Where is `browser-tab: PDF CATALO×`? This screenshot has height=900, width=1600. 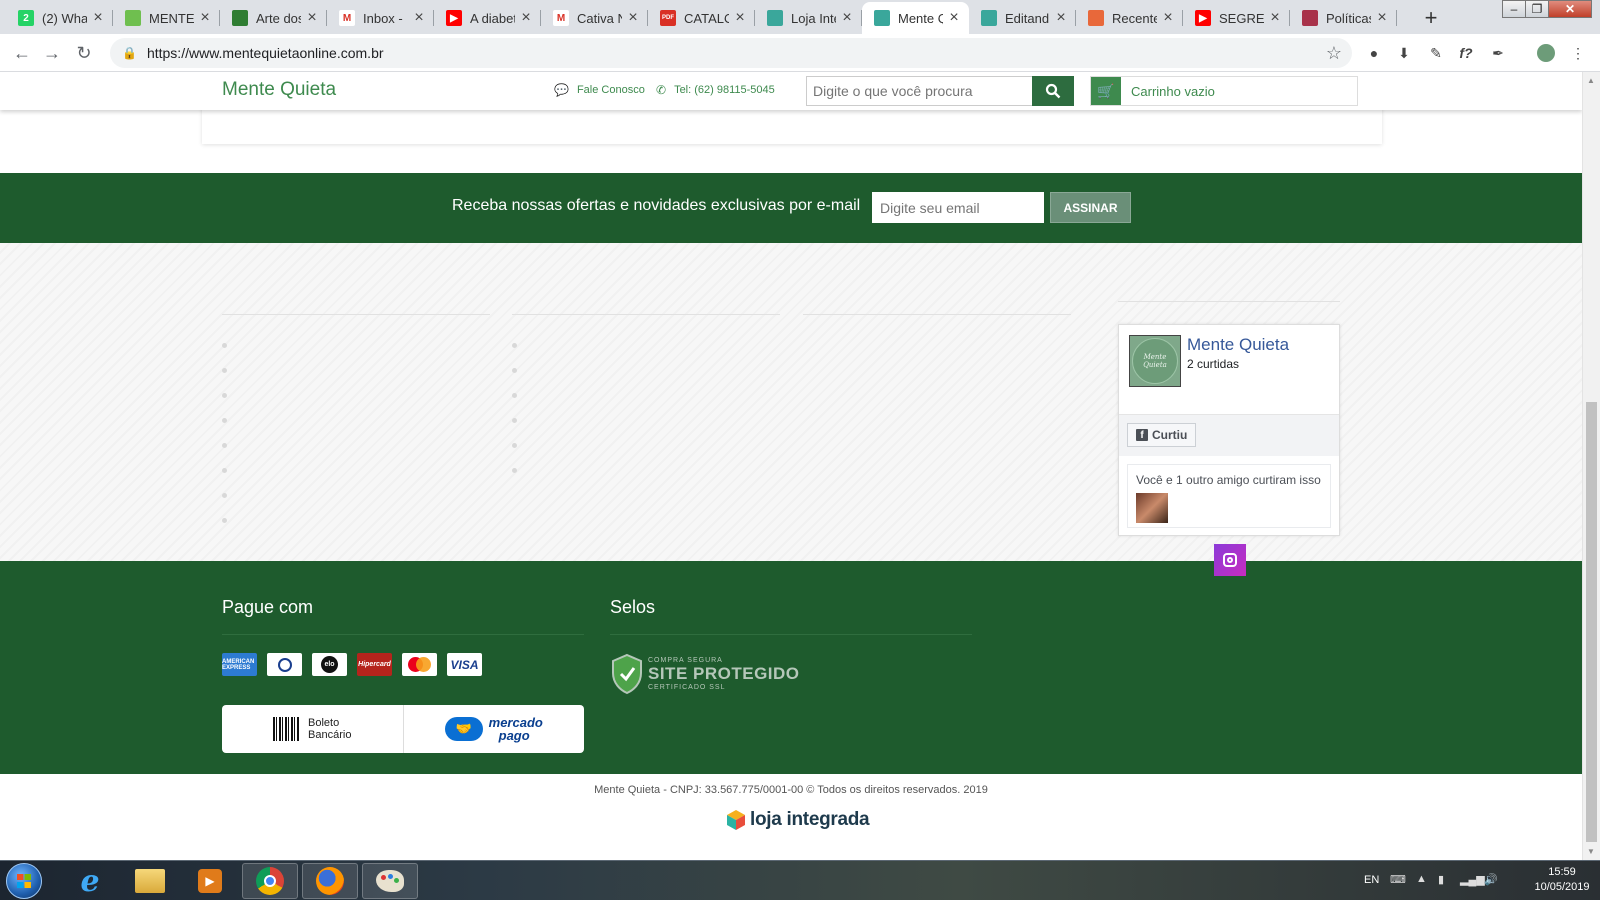
browser-tab: PDF CATALO× is located at coordinates (701, 18).